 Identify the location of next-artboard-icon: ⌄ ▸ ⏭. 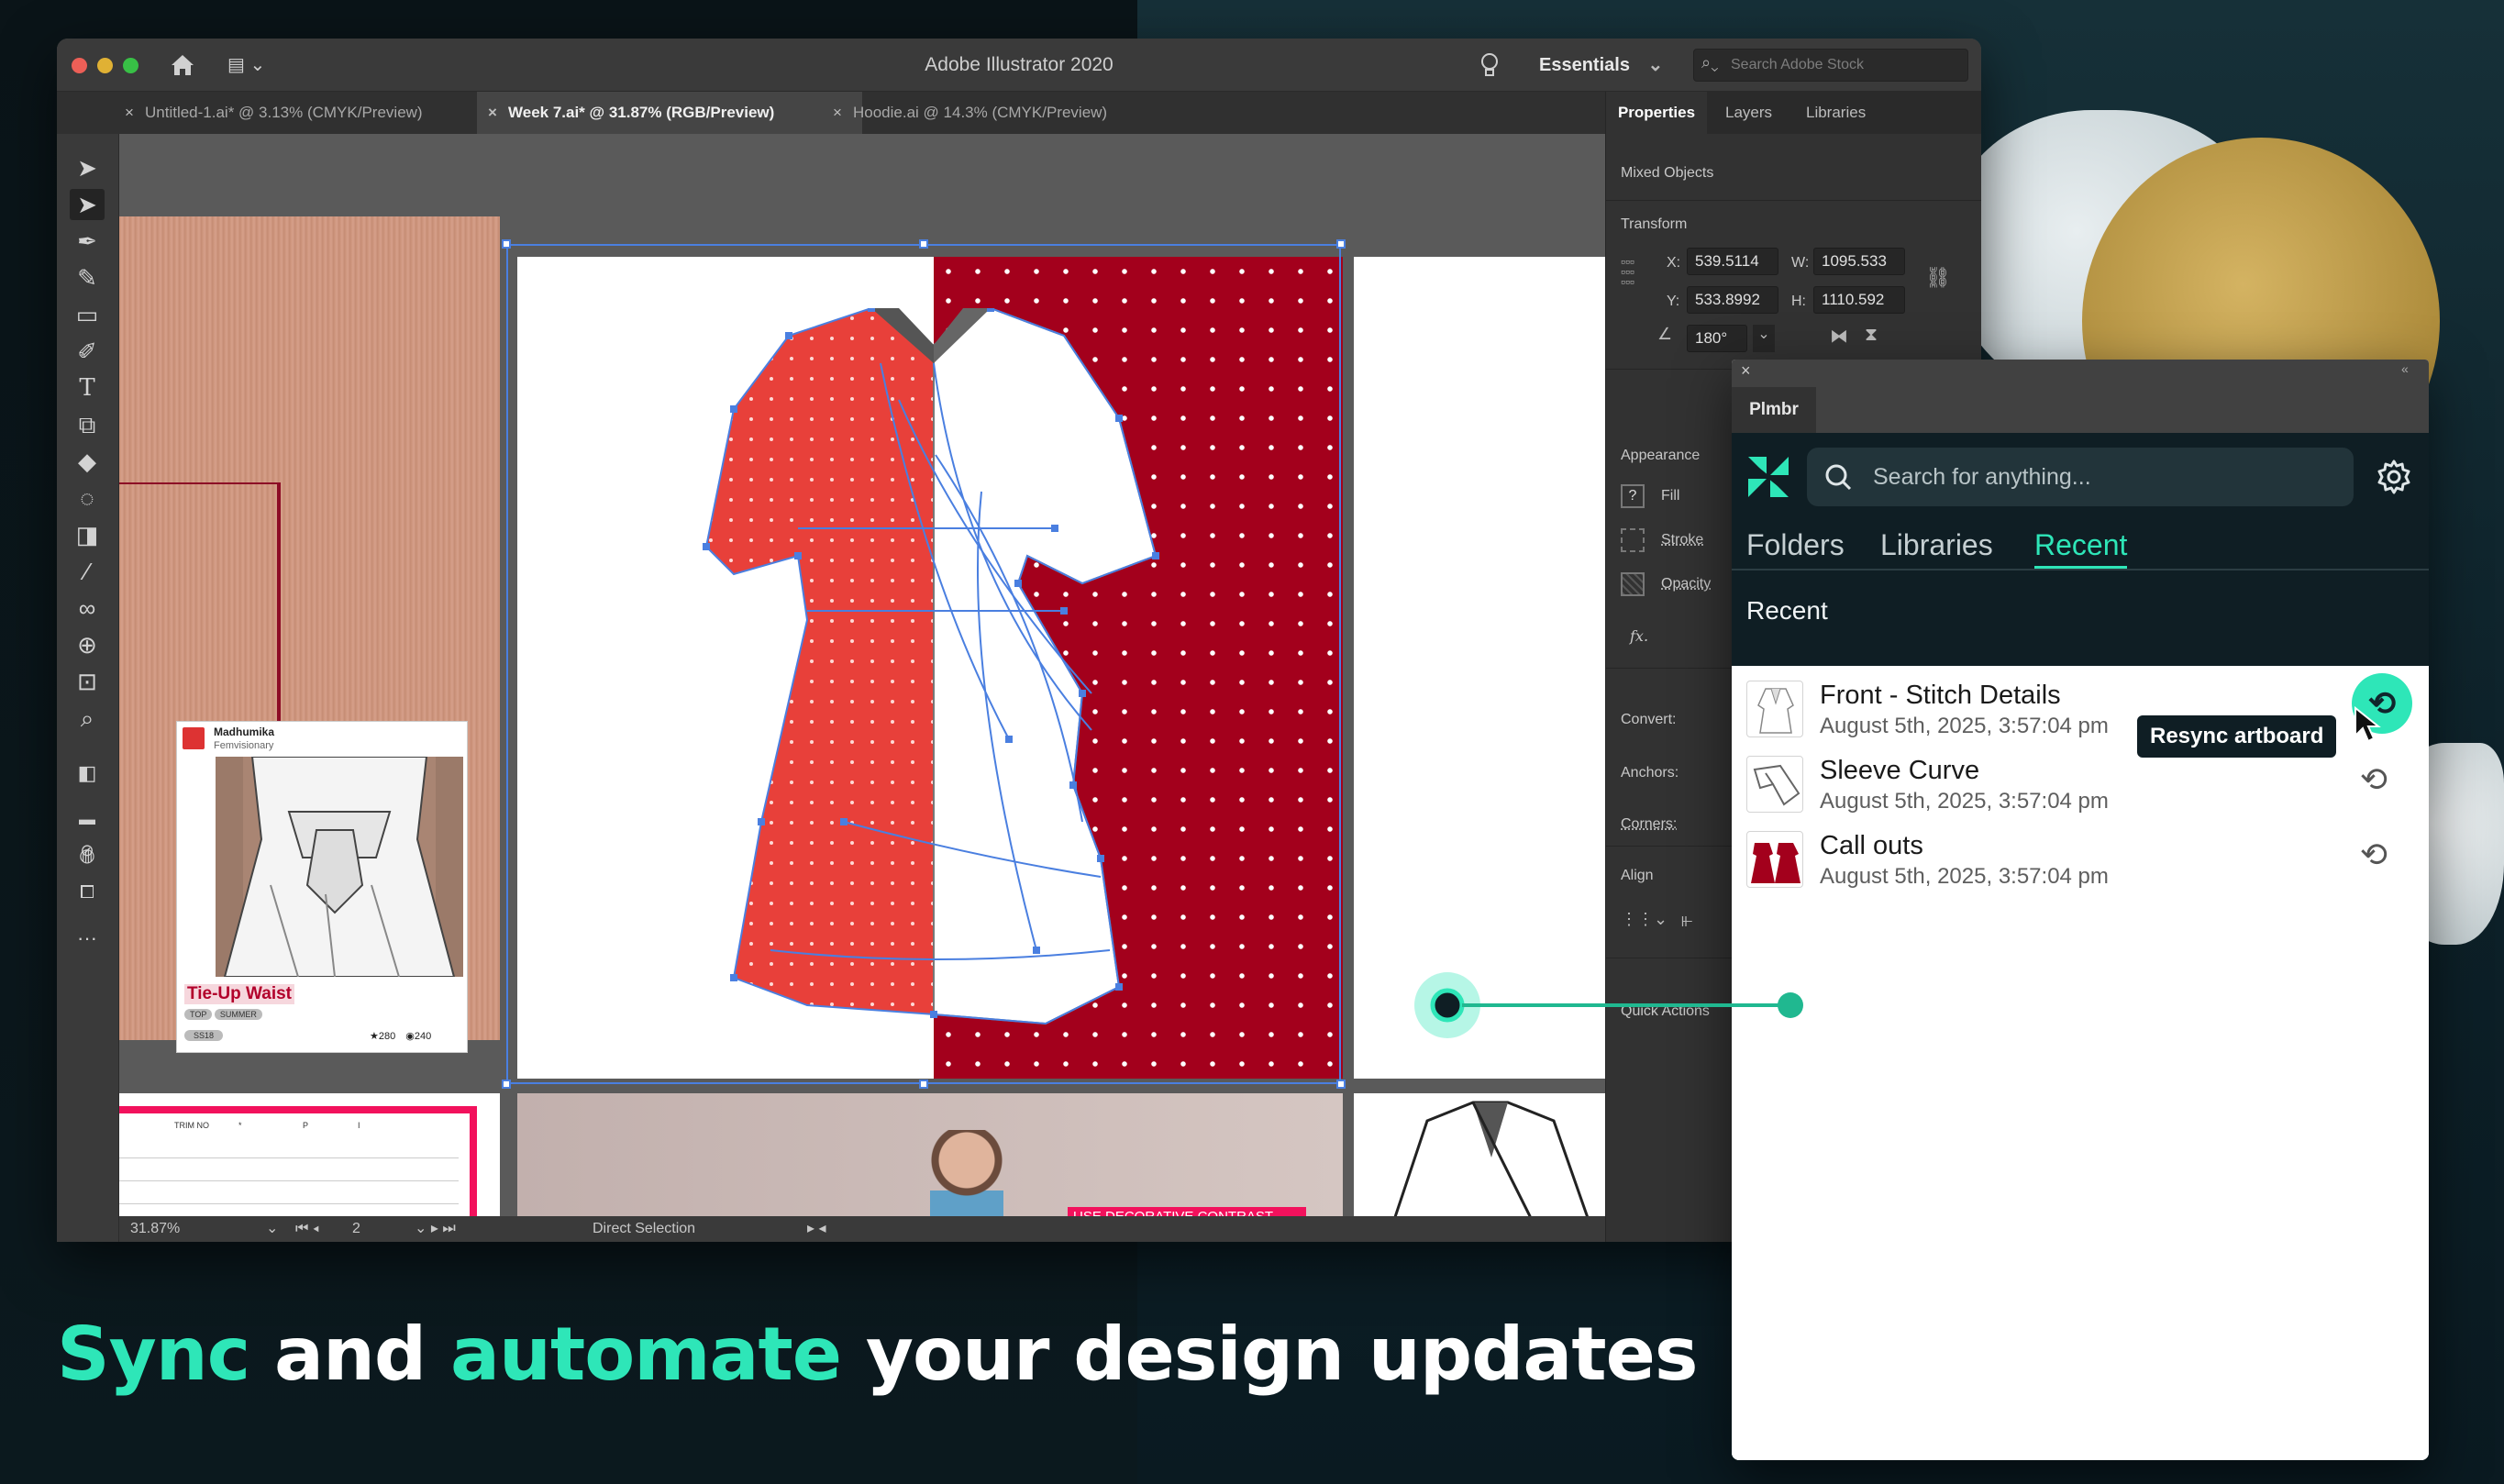
(435, 1229).